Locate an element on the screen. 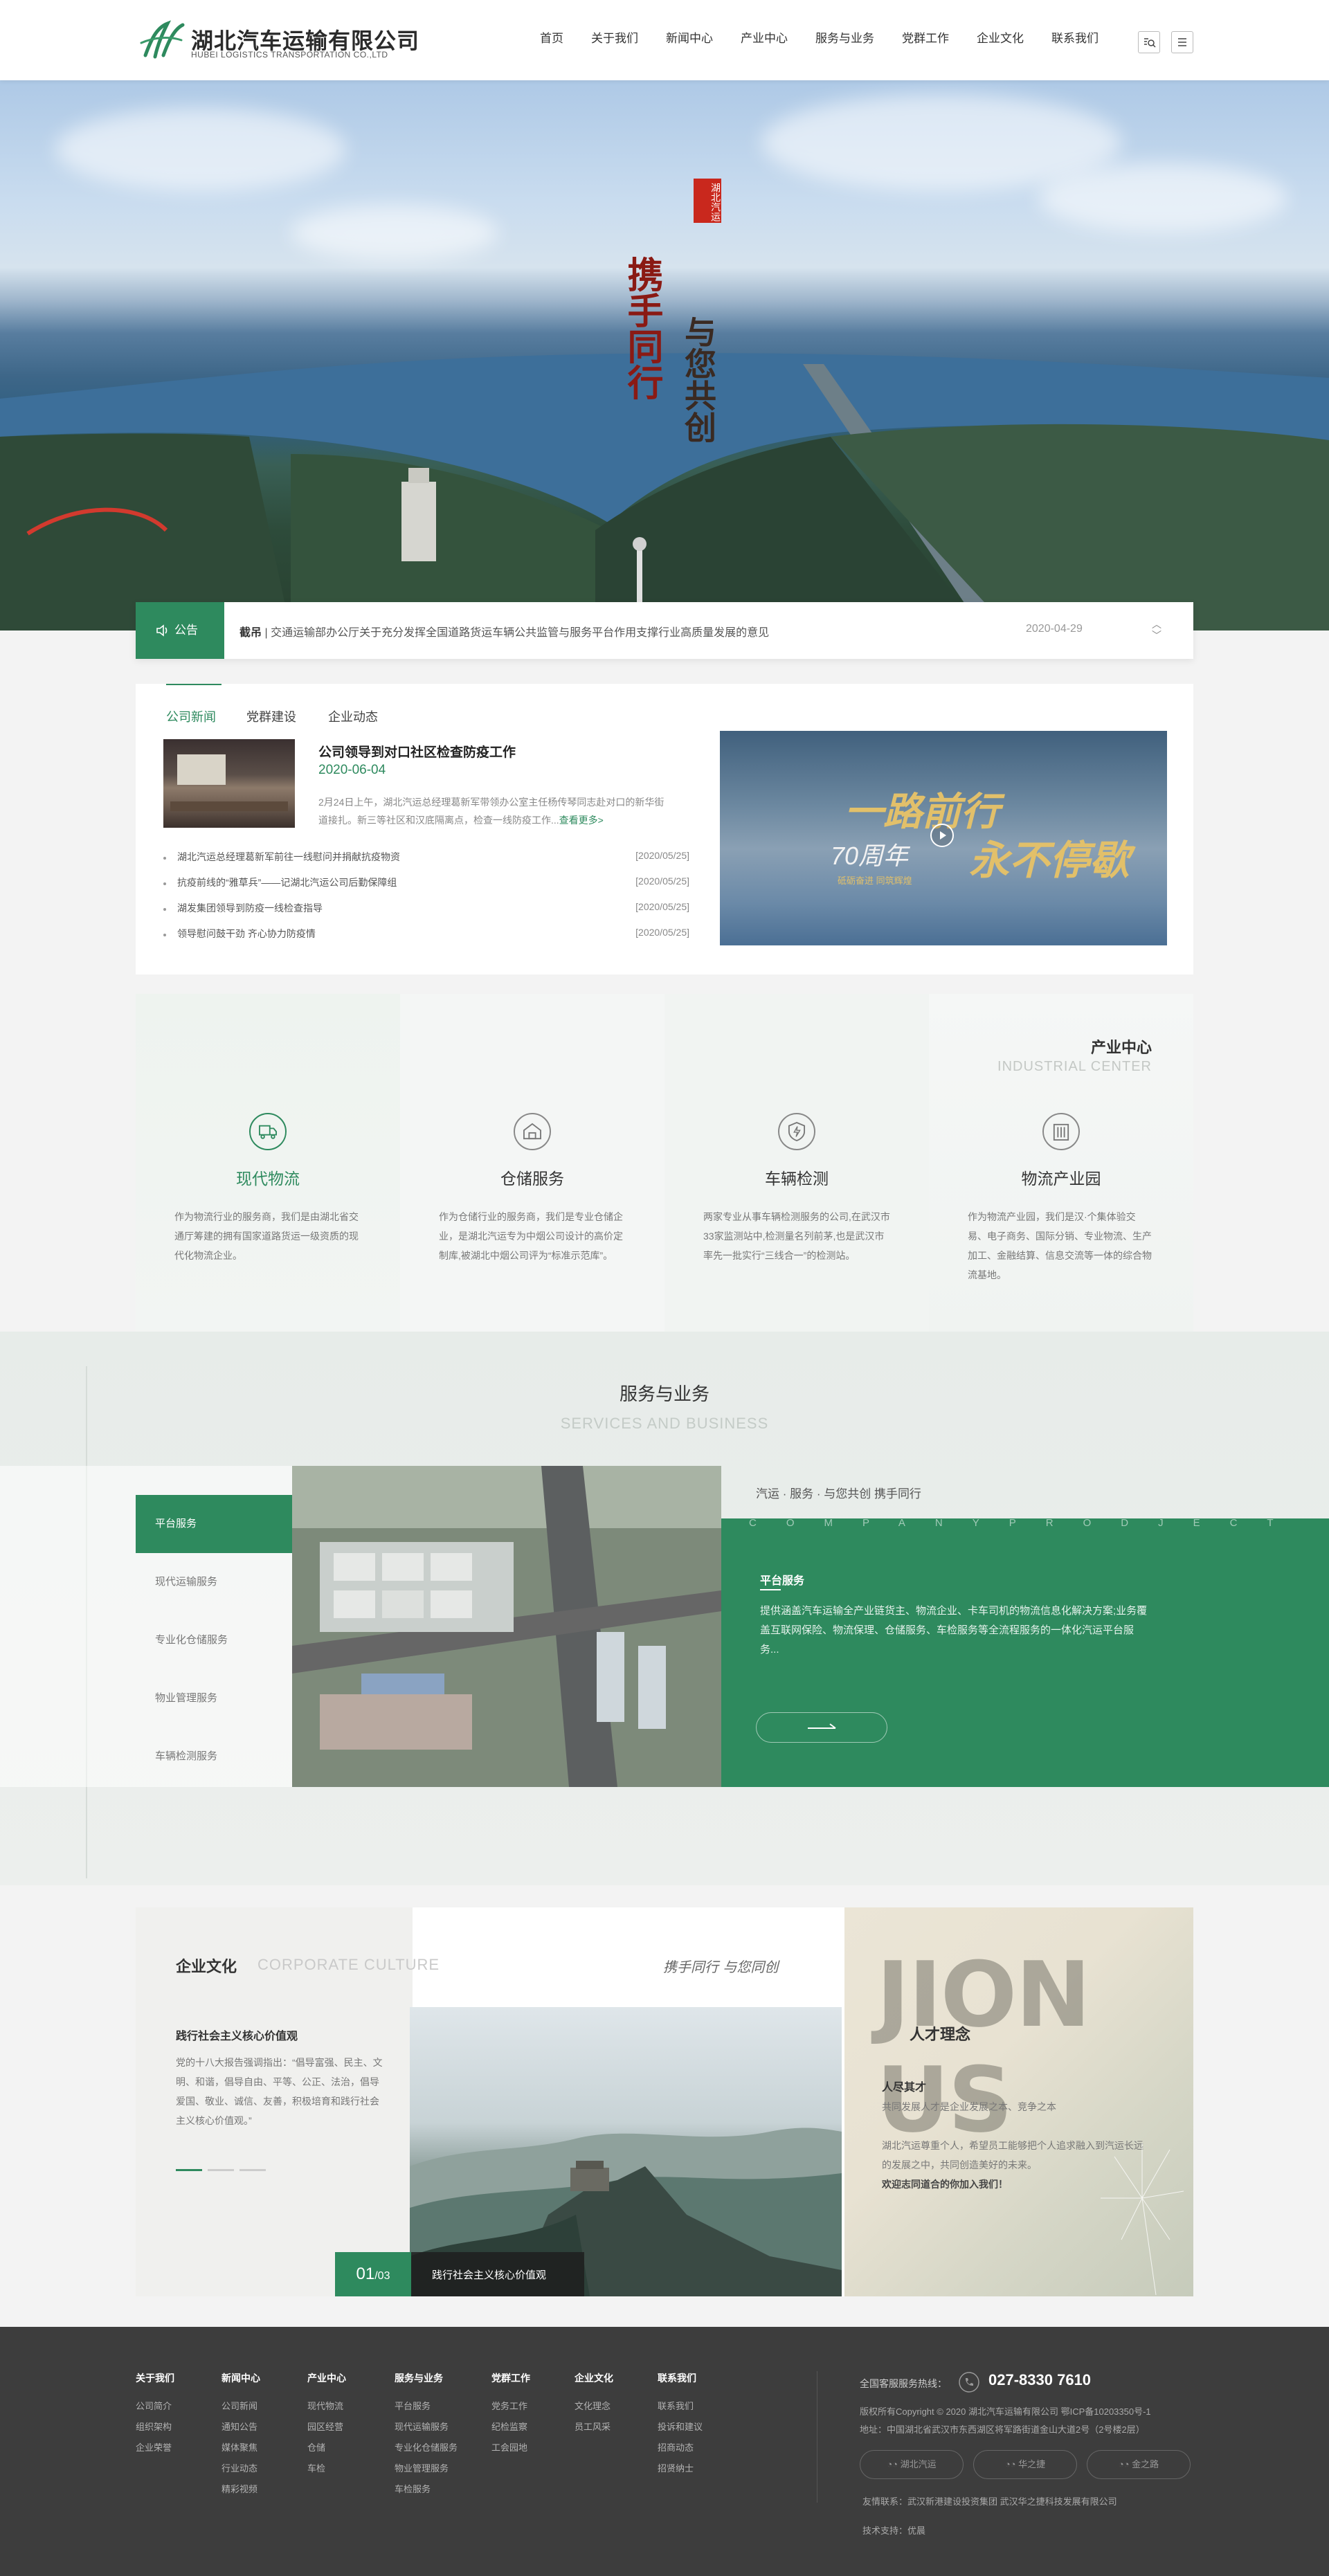 The image size is (1329, 2576). social-wechat-button: ◔◔ 华之捷 is located at coordinates (1025, 2464).